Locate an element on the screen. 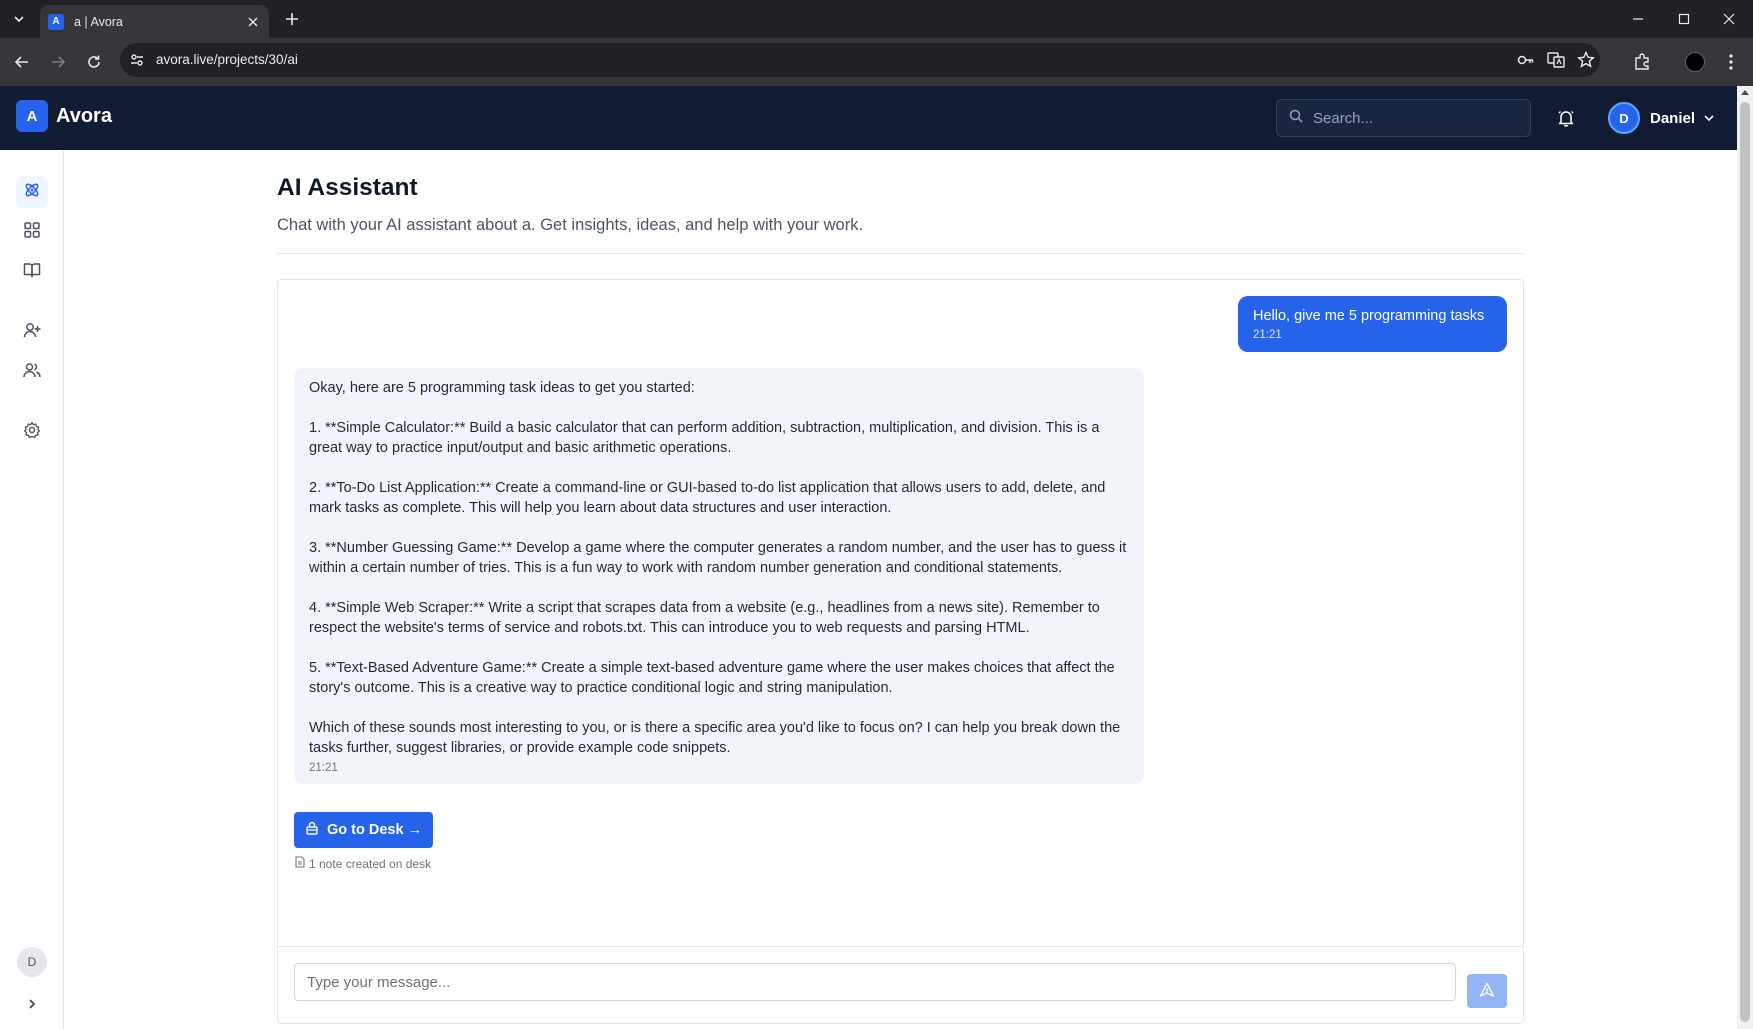 This screenshot has height=1029, width=1753. scroll-up-arrow-icon is located at coordinates (1745, 92).